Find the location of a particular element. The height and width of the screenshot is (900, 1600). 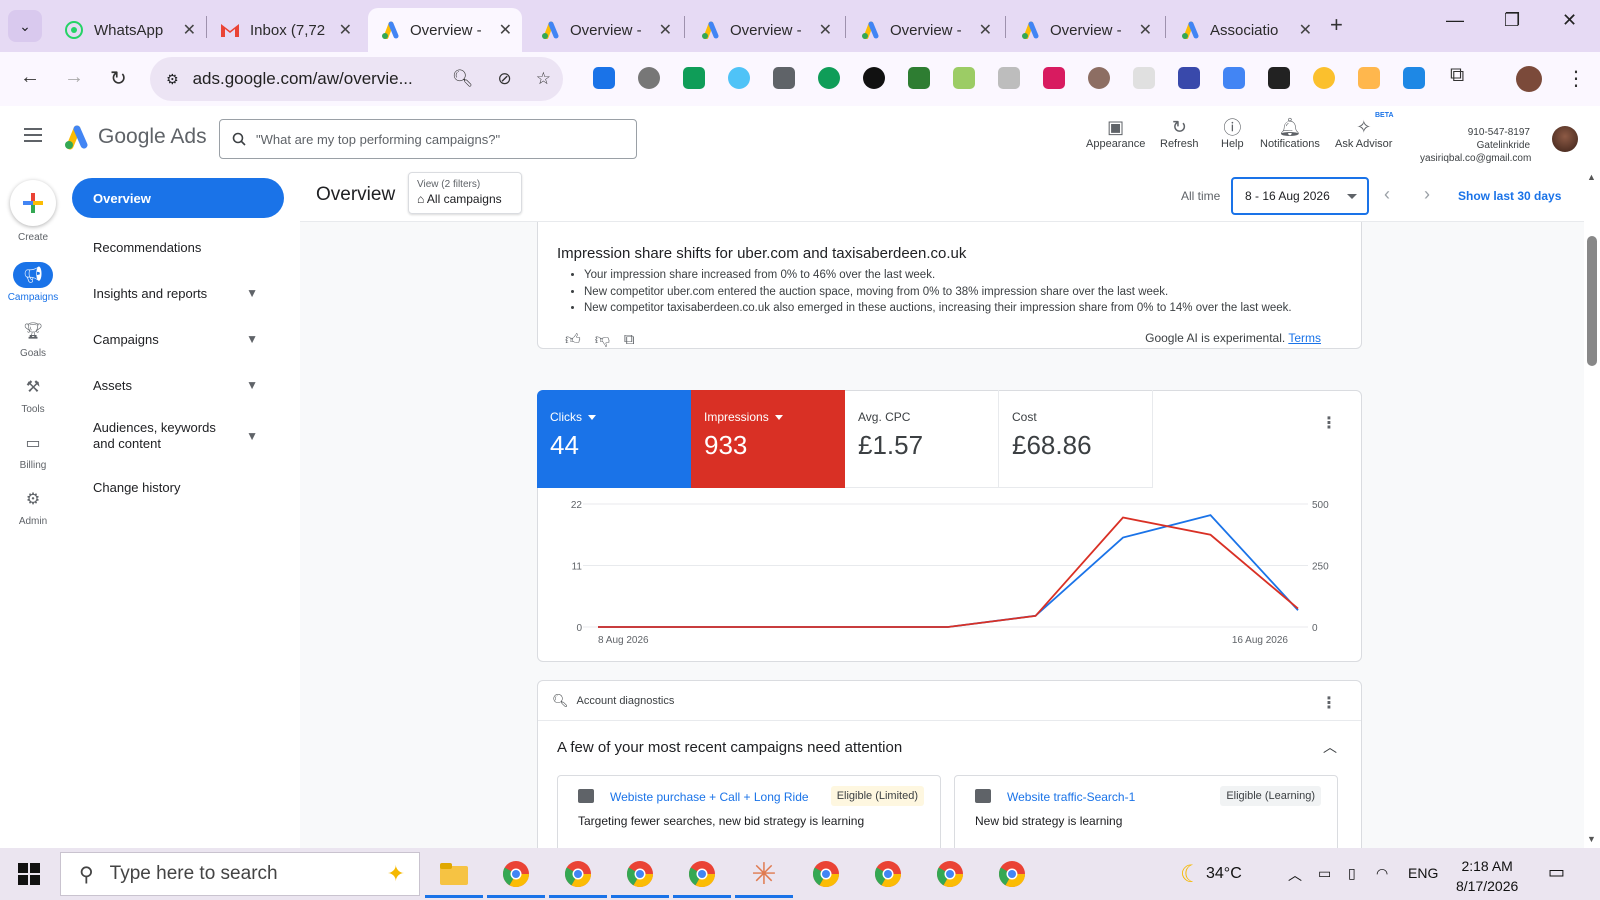

nav-assets: Assets ▼ is located at coordinates (178, 385).